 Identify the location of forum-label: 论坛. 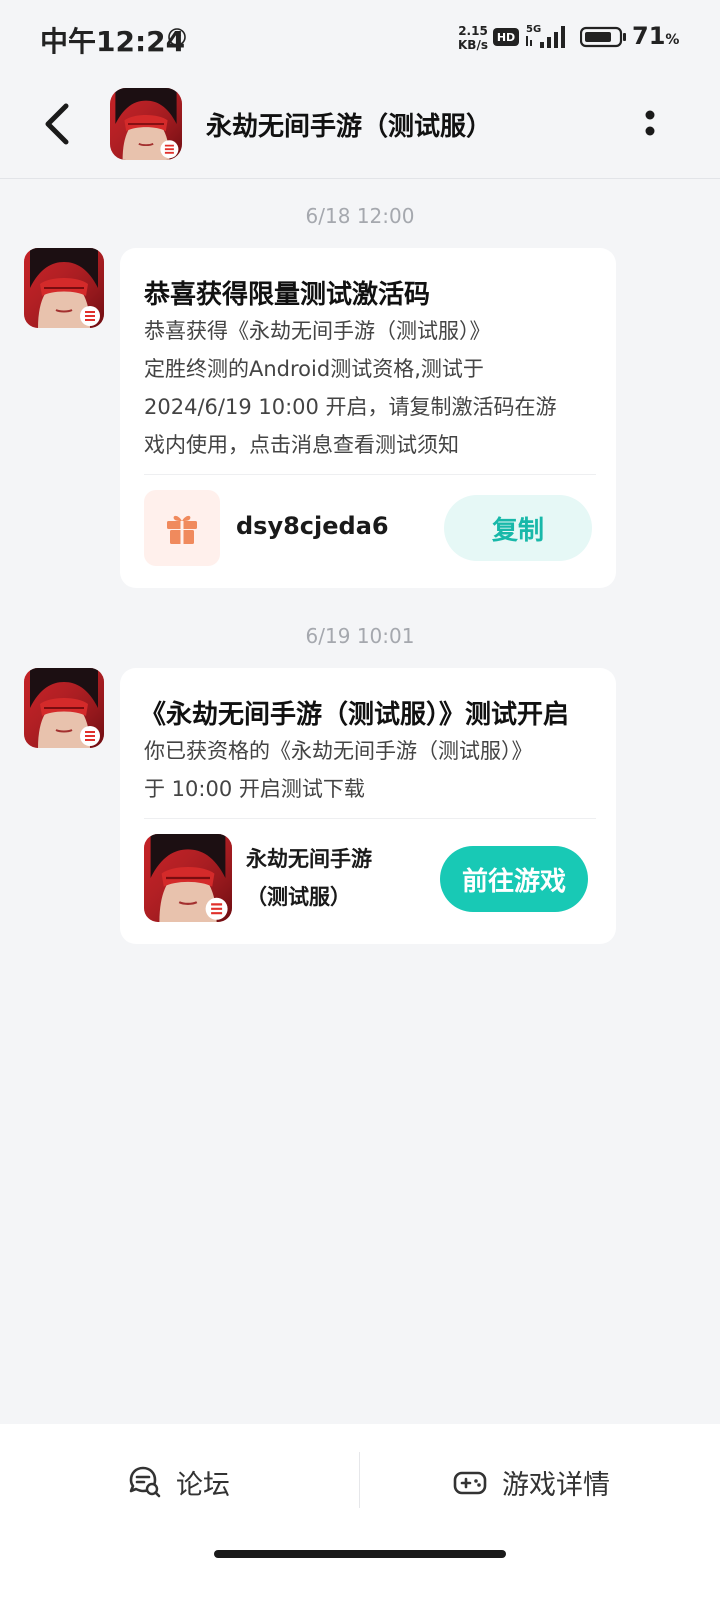
(203, 1485).